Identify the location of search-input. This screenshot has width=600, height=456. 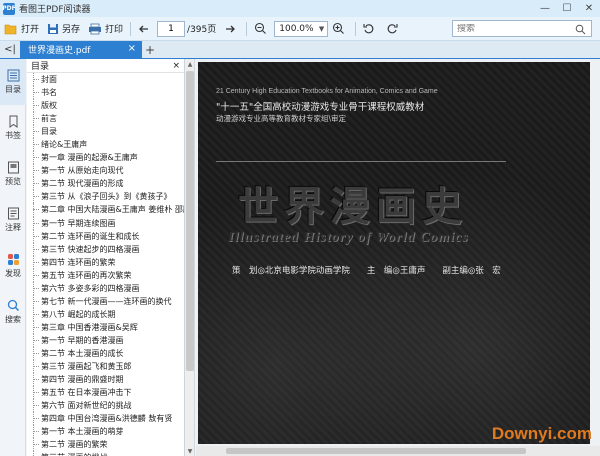
(512, 28).